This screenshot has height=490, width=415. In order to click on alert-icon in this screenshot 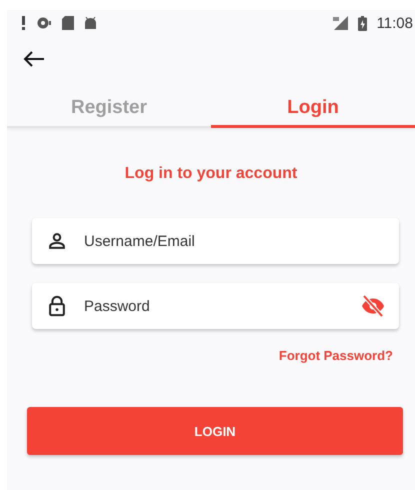, I will do `click(23, 23)`.